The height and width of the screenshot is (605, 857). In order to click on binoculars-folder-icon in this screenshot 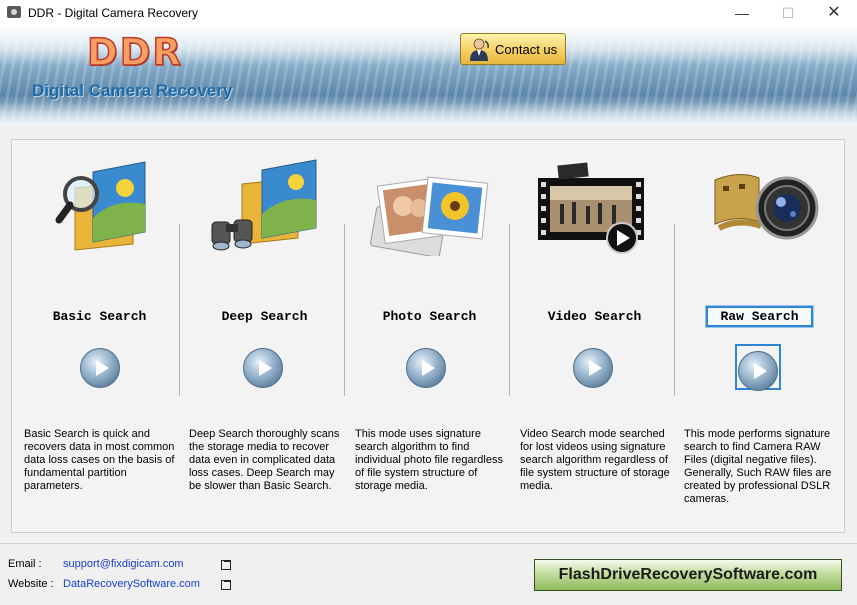, I will do `click(264, 205)`.